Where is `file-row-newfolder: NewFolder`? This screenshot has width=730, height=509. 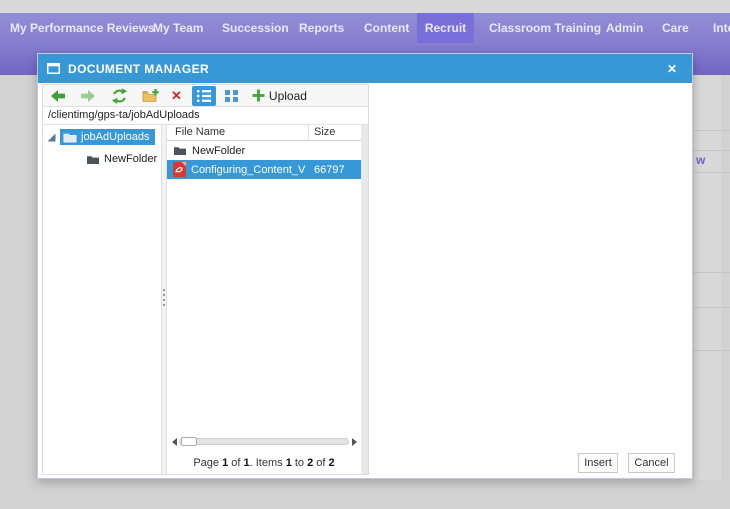 file-row-newfolder: NewFolder is located at coordinates (264, 150).